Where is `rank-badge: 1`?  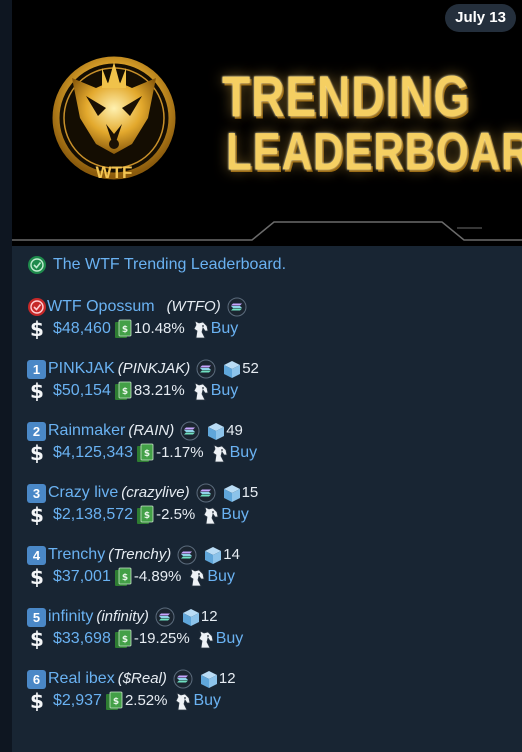
rank-badge: 1 is located at coordinates (36, 369).